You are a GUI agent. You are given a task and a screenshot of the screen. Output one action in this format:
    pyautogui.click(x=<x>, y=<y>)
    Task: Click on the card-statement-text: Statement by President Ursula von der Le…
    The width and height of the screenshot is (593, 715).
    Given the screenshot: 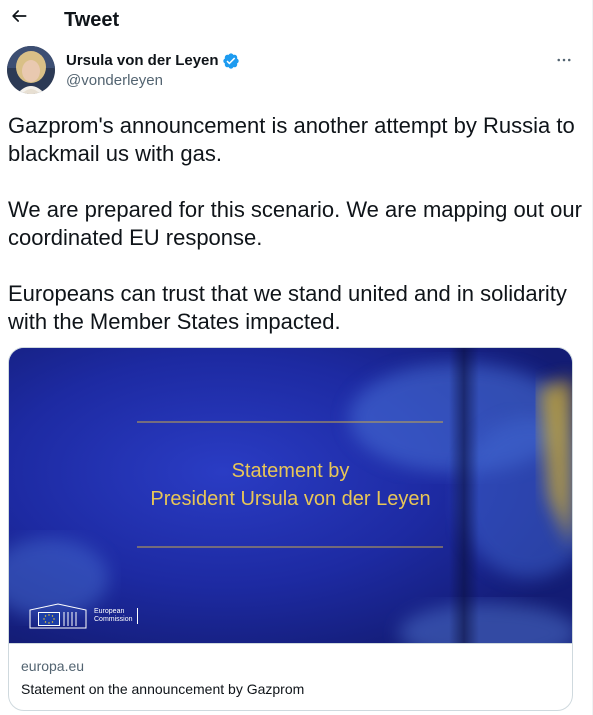 What is the action you would take?
    pyautogui.click(x=290, y=485)
    